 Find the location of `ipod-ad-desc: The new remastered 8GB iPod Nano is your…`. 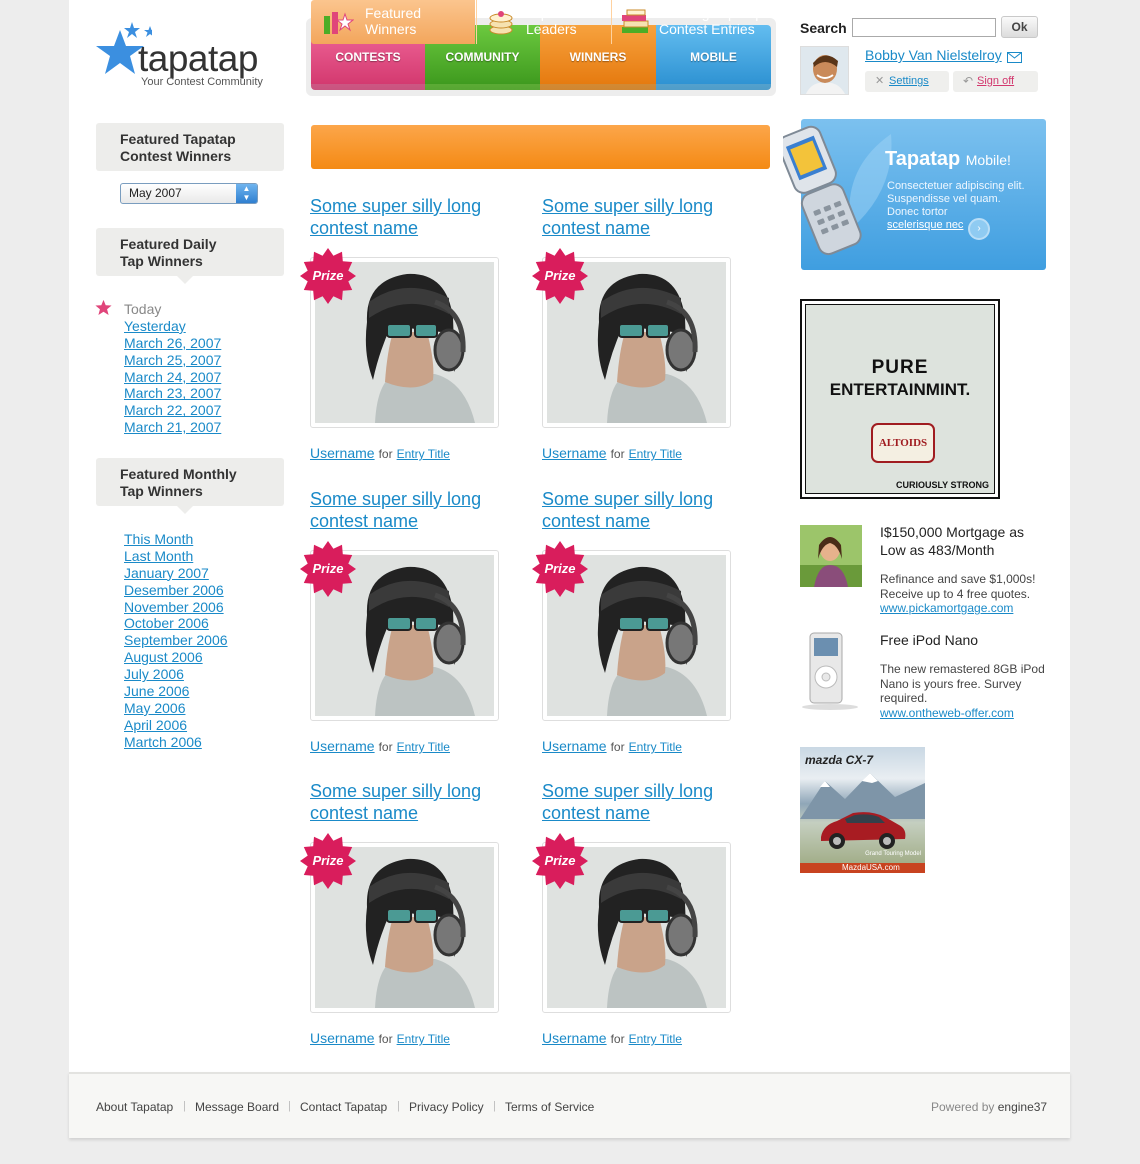

ipod-ad-desc: The new remastered 8GB iPod Nano is your… is located at coordinates (962, 691).